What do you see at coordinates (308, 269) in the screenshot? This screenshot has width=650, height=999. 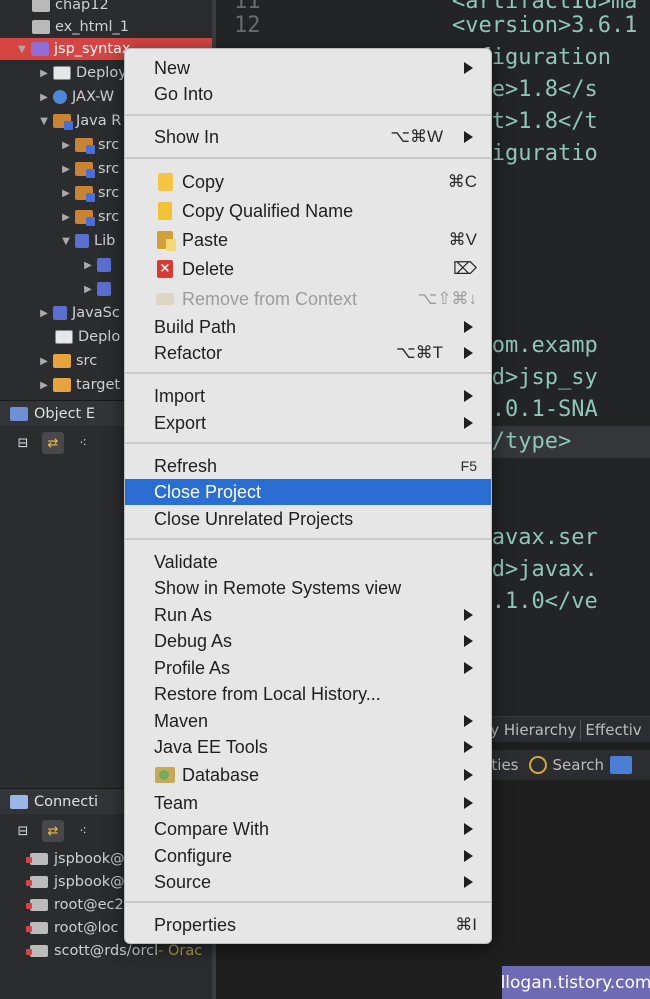 I see `menu-item-delete: × Delete ⌦` at bounding box center [308, 269].